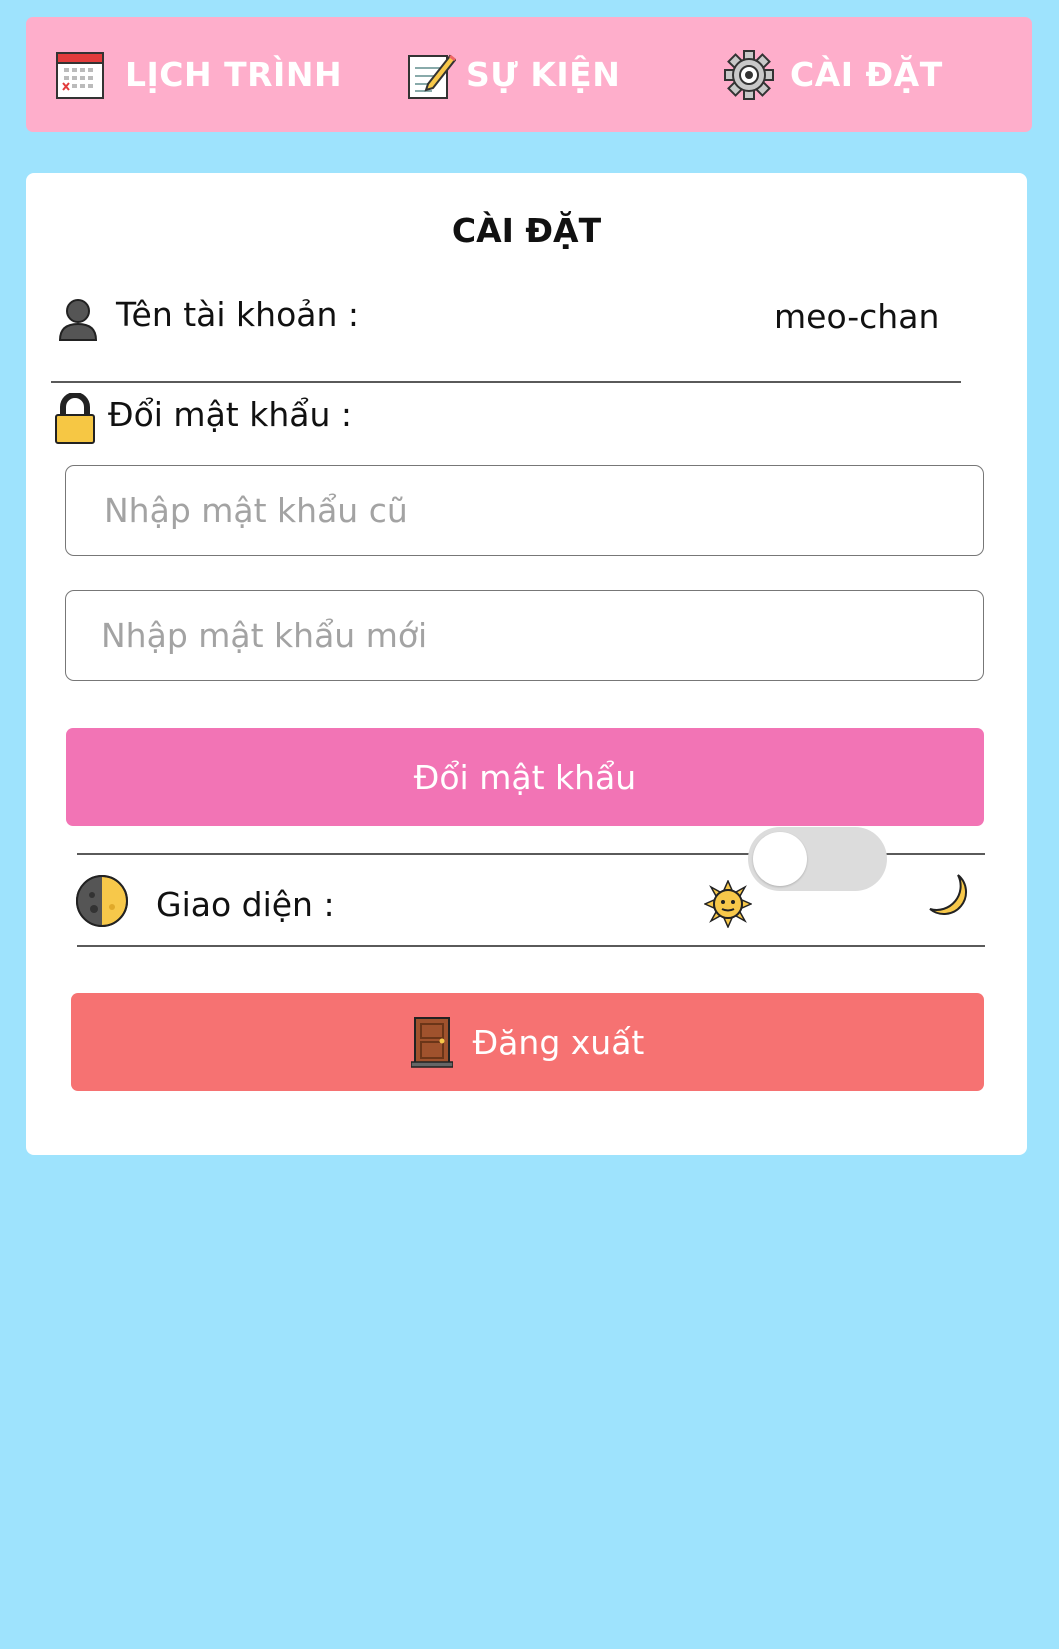  I want to click on top-nav: LỊCH TRÌNH SỰ KIỆN CÀI ĐẶT, so click(529, 74).